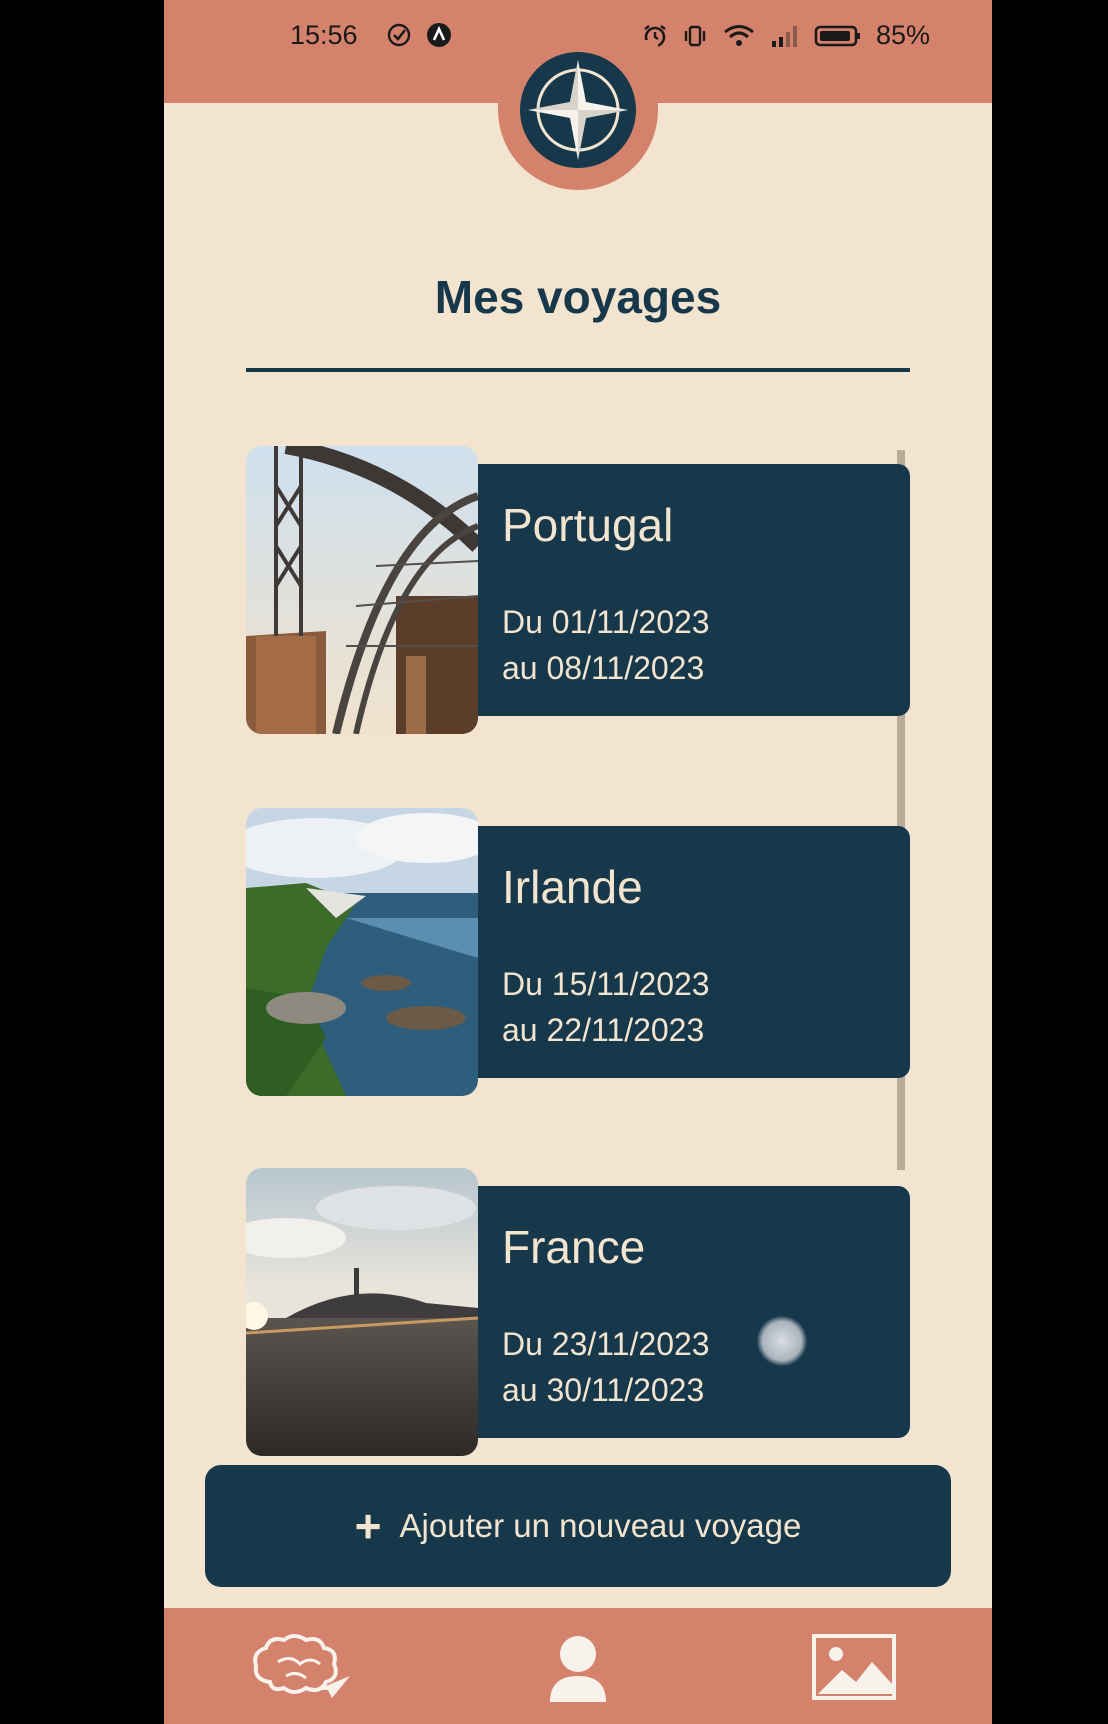 The height and width of the screenshot is (1724, 1108). Describe the element at coordinates (782, 1341) in the screenshot. I see `touch-indicator` at that location.